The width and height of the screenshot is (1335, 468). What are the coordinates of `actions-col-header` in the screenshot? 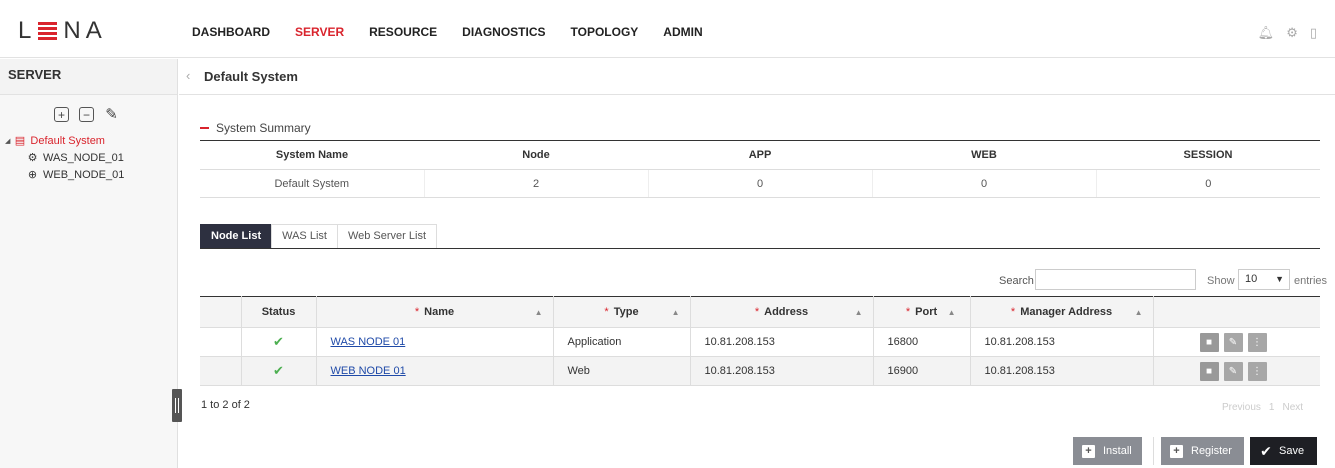 It's located at (1236, 312).